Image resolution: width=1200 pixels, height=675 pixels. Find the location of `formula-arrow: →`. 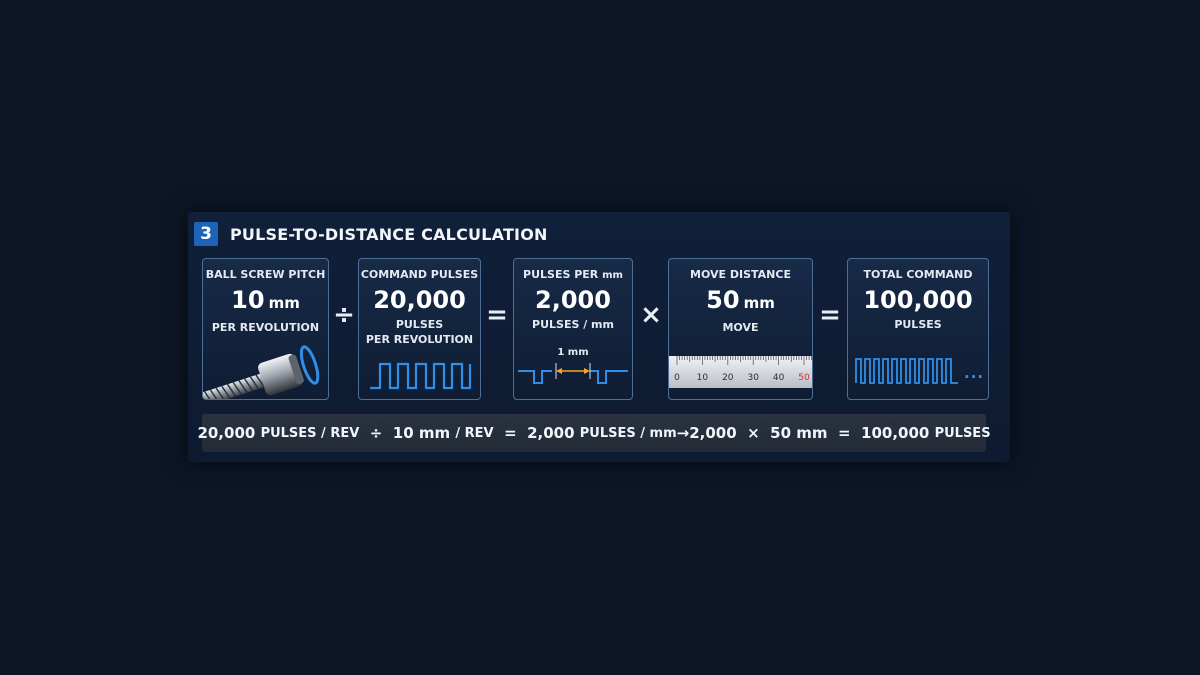

formula-arrow: → is located at coordinates (683, 433).